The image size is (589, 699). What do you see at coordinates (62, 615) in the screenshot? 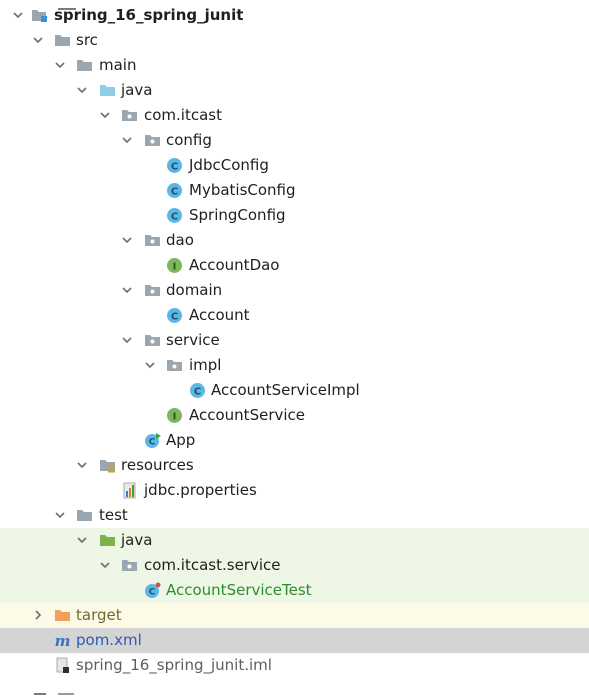
I see `excluded-folder-icon` at bounding box center [62, 615].